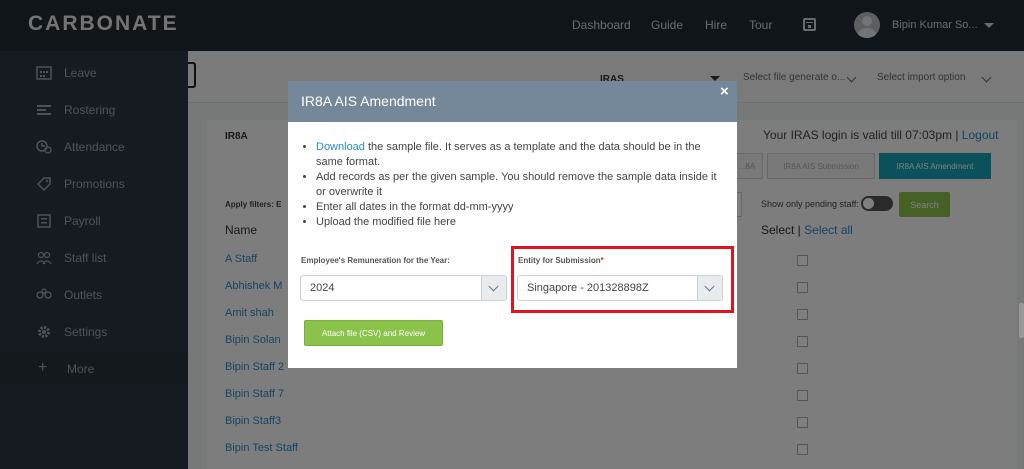 Image resolution: width=1024 pixels, height=469 pixels. I want to click on close-icon: ×, so click(724, 91).